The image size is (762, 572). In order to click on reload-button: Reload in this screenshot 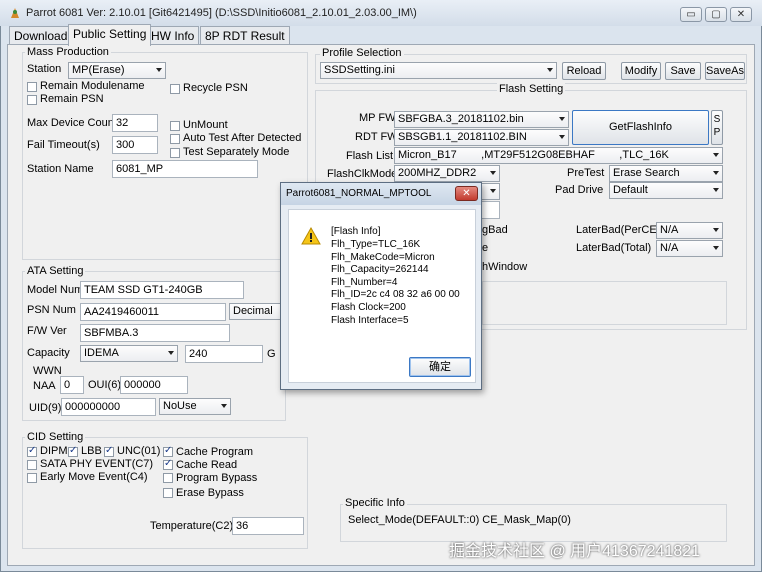, I will do `click(584, 71)`.